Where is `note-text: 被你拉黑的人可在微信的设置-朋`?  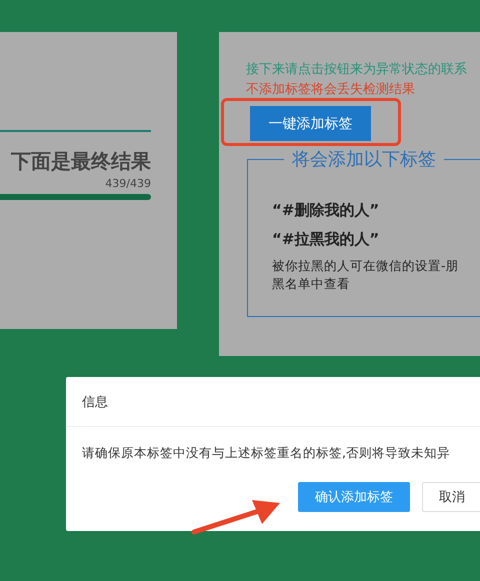
note-text: 被你拉黑的人可在微信的设置-朋 is located at coordinates (366, 266).